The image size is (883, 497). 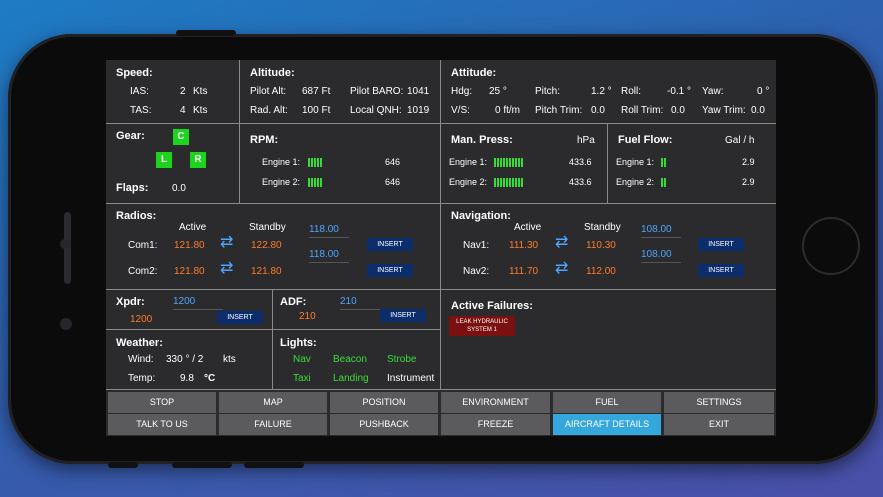 What do you see at coordinates (719, 402) in the screenshot?
I see `settings-button: SETTINGS` at bounding box center [719, 402].